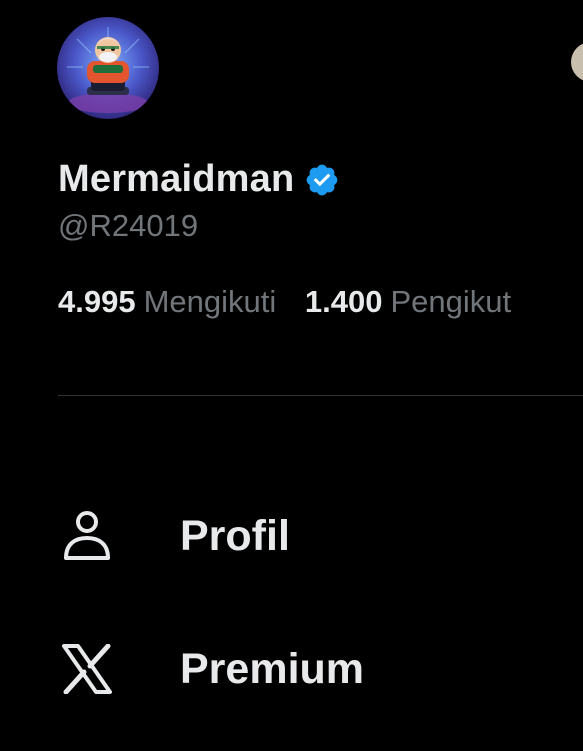 The image size is (583, 751). I want to click on display-name: Mermaidman, so click(176, 179).